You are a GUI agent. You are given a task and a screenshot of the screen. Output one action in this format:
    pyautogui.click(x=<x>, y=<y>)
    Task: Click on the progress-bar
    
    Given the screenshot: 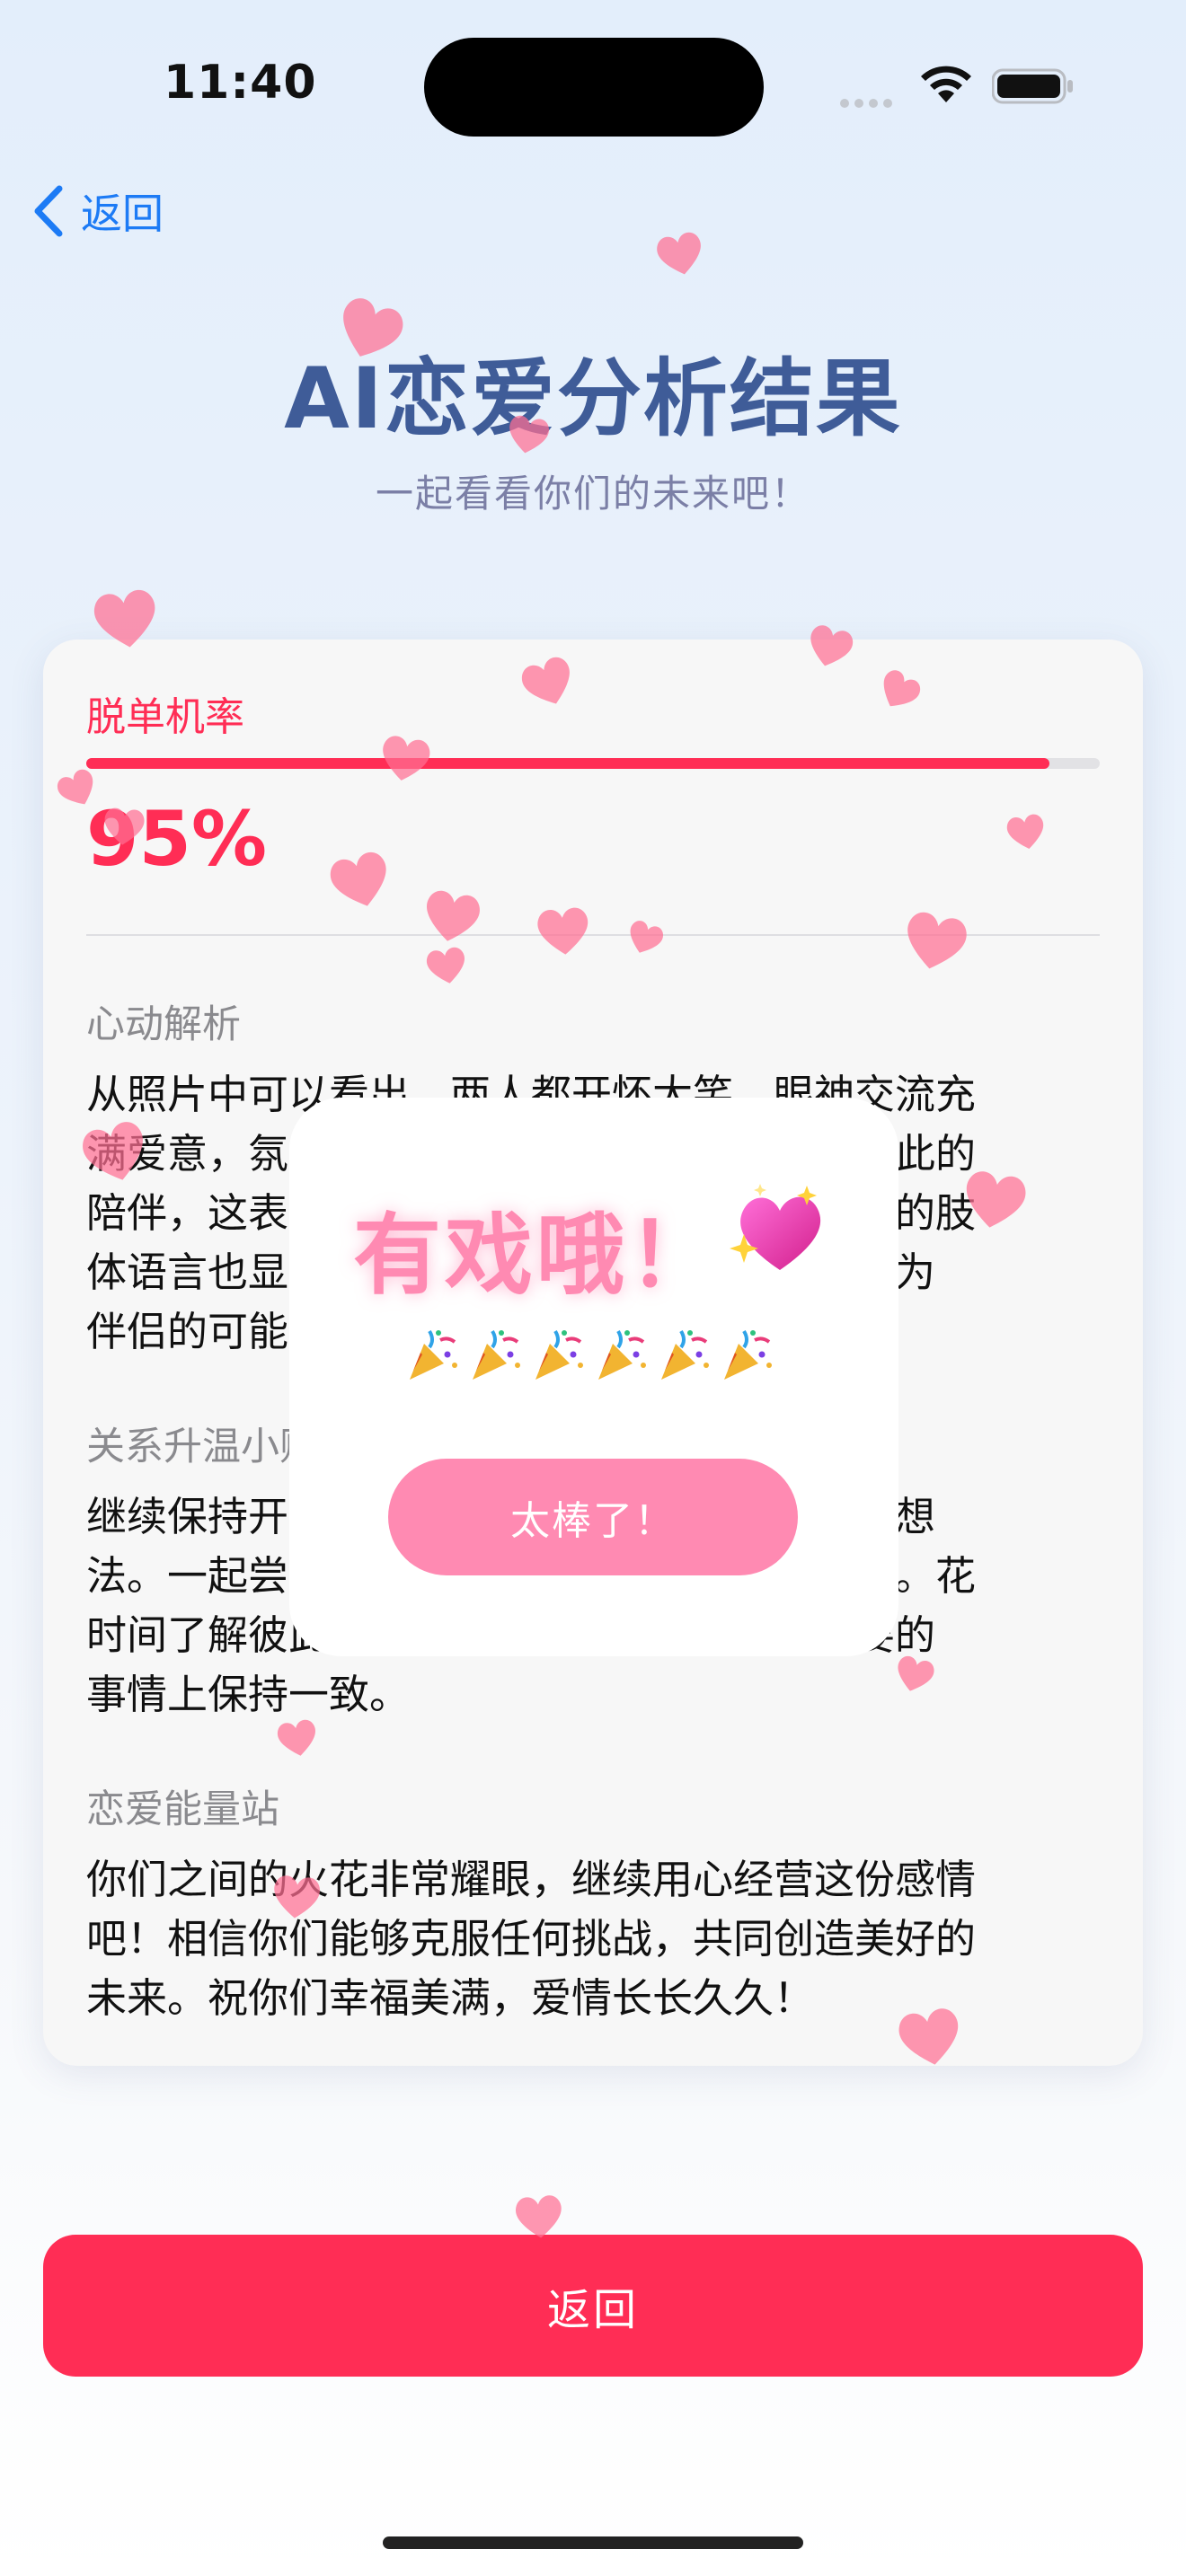 What is the action you would take?
    pyautogui.click(x=593, y=763)
    